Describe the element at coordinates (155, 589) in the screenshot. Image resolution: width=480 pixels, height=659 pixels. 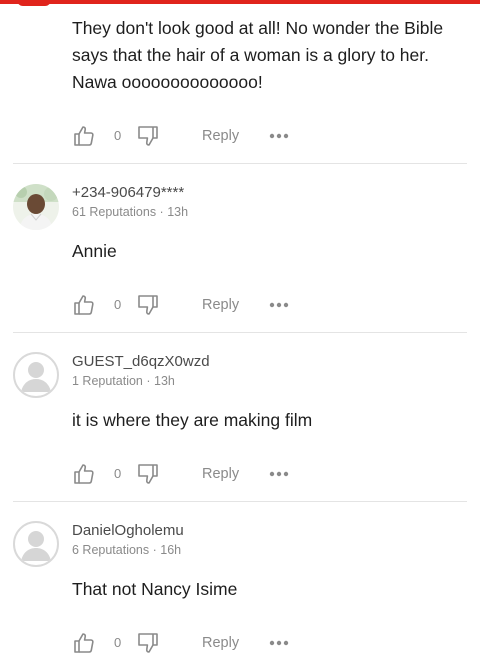
I see `comment-body: That not Nancy Isime` at that location.